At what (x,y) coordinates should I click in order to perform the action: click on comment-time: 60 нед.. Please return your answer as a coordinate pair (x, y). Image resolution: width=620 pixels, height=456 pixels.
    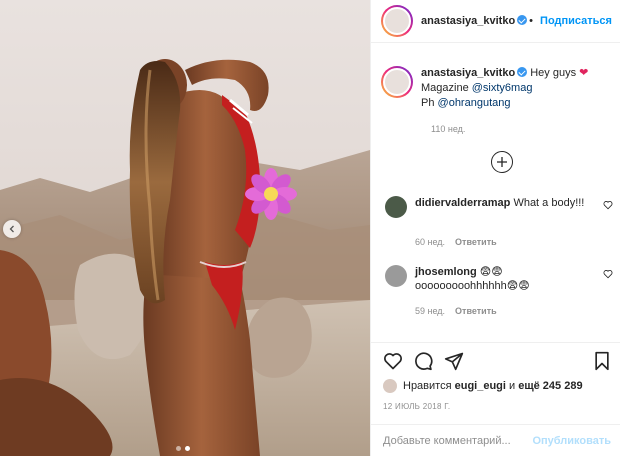
    Looking at the image, I should click on (430, 242).